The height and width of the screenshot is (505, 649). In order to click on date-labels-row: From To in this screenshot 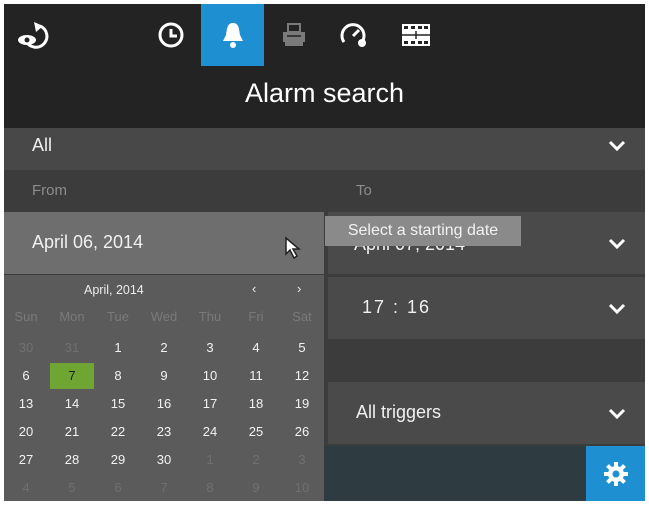, I will do `click(324, 191)`.